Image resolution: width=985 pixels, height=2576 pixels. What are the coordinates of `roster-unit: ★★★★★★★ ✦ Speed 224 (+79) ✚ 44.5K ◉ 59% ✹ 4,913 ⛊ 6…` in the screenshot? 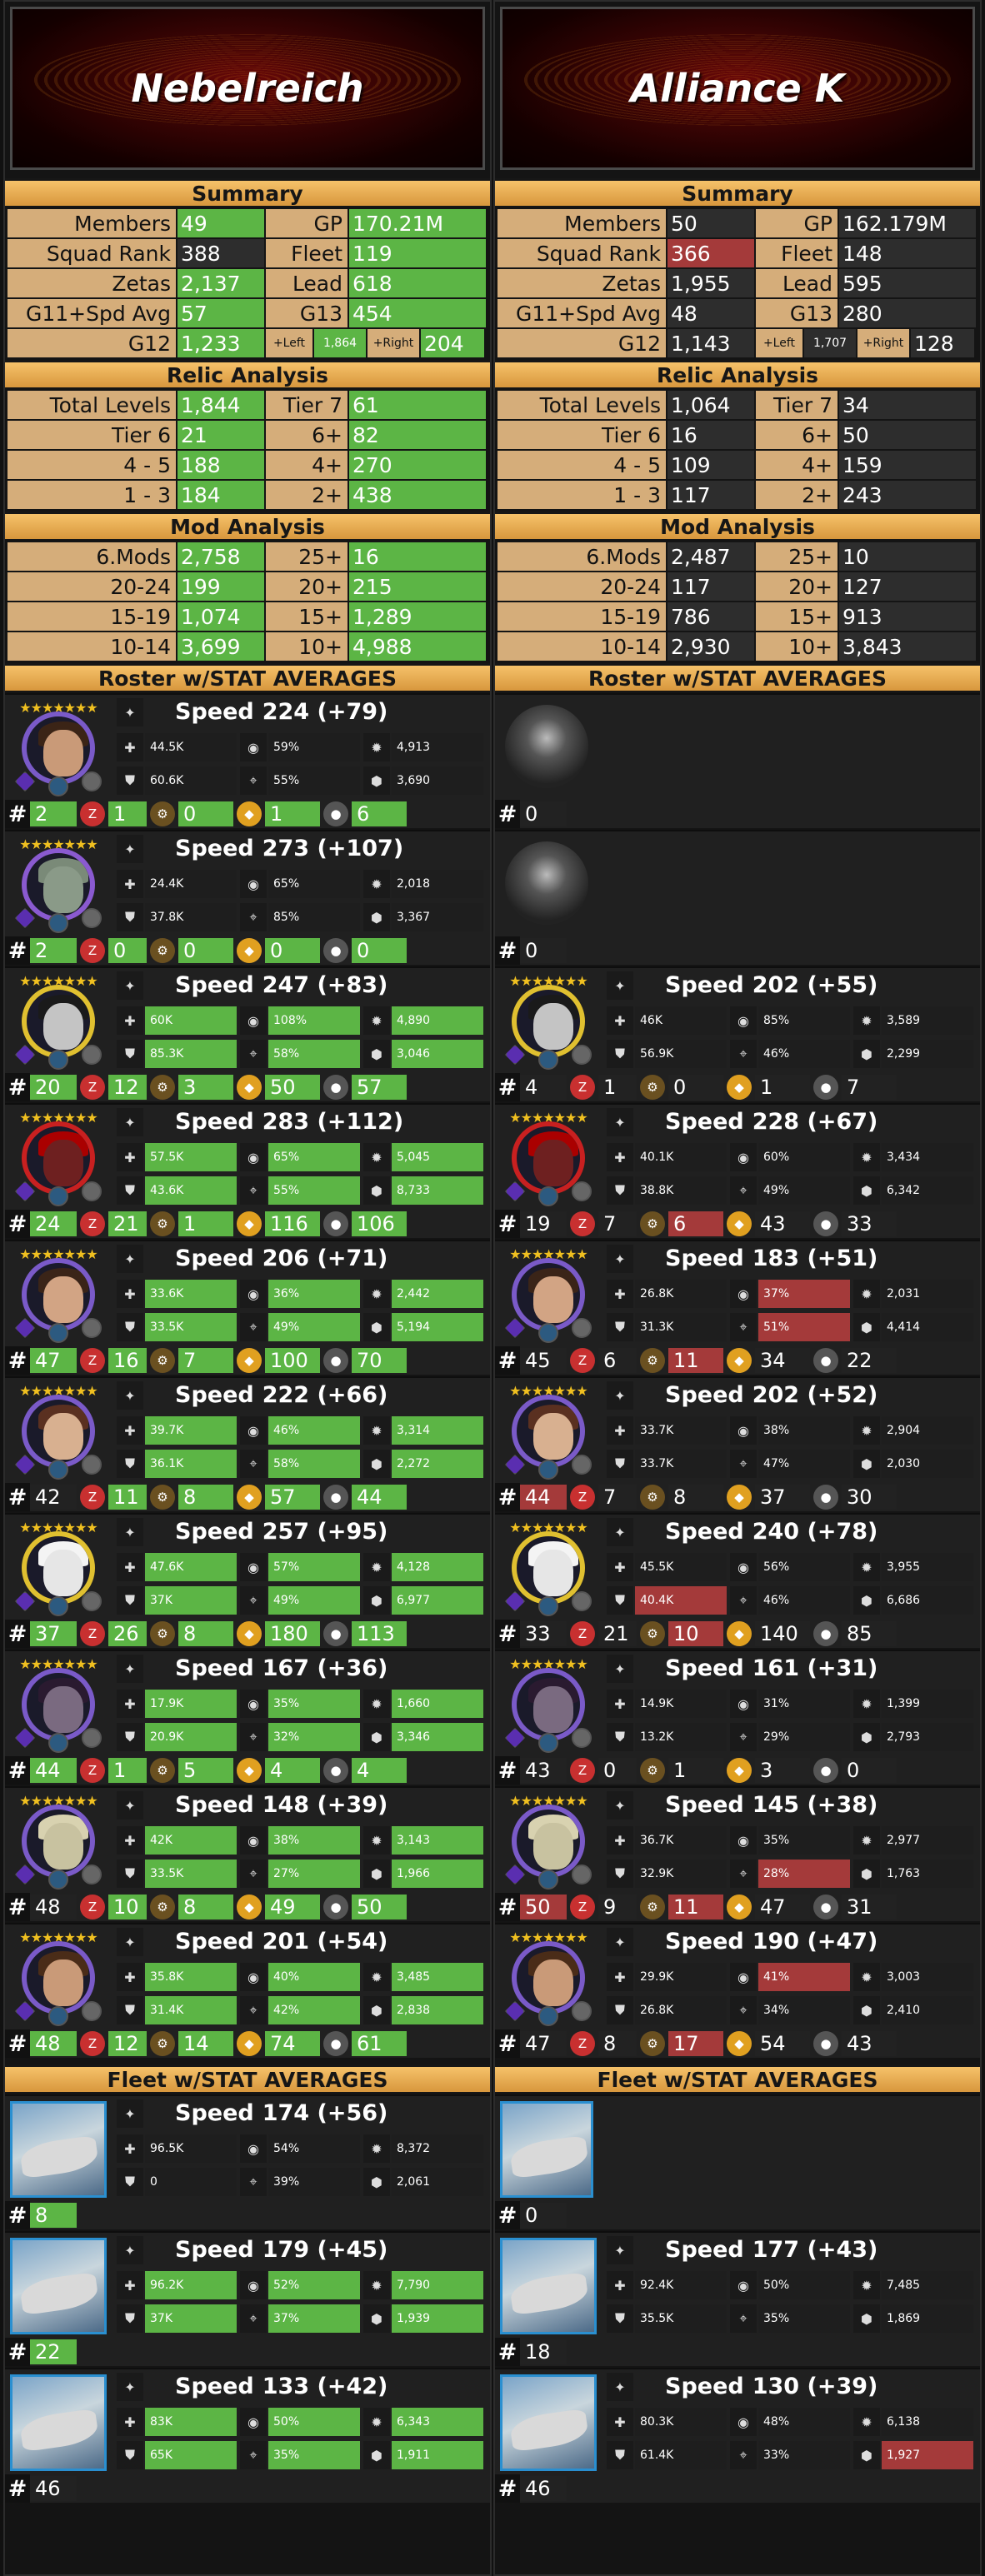 It's located at (247, 760).